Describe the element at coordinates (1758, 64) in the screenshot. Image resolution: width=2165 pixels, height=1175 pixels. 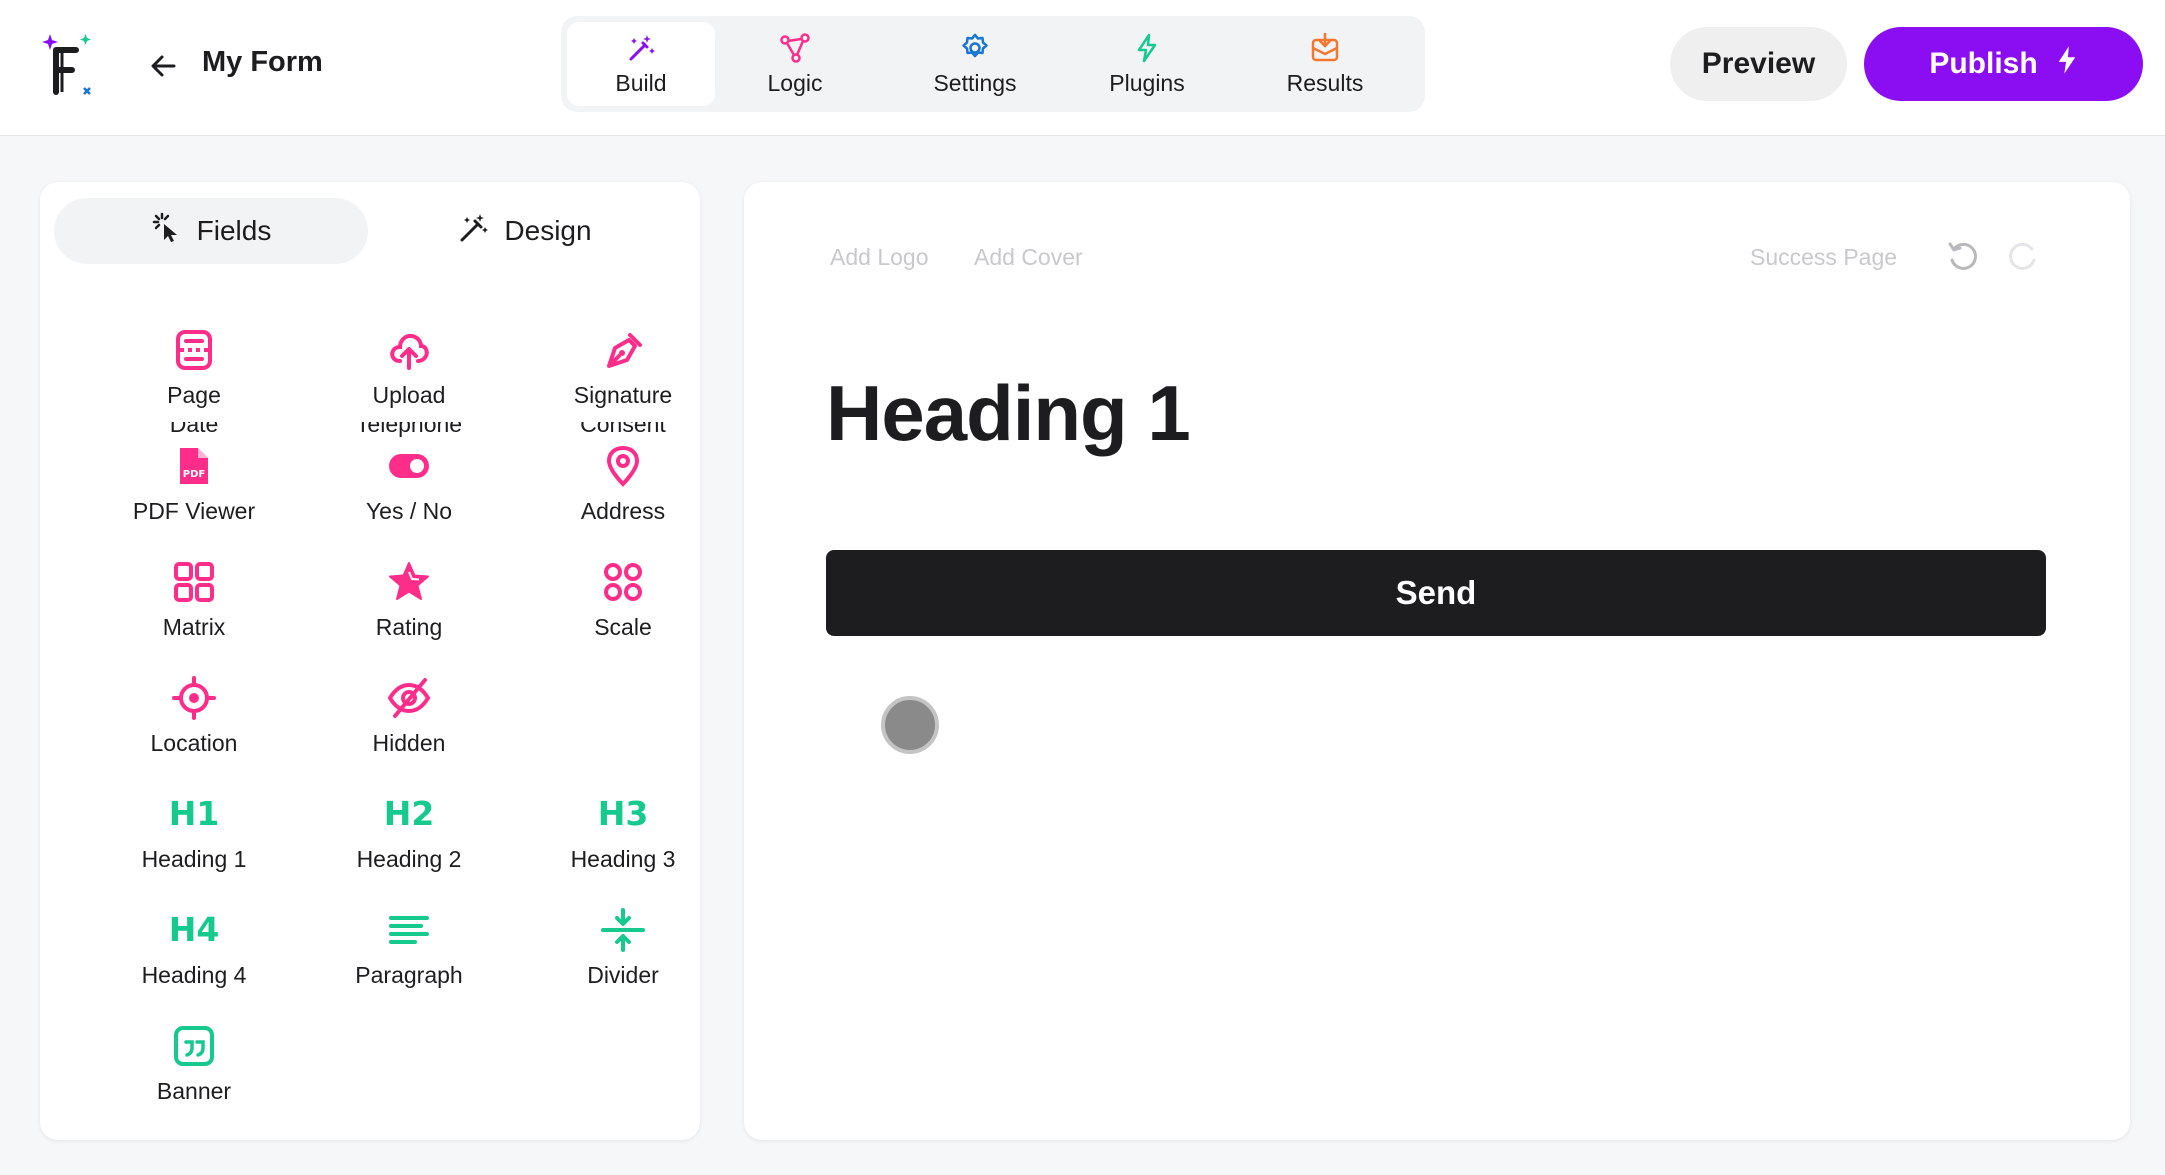
I see `preview-button: Preview` at that location.